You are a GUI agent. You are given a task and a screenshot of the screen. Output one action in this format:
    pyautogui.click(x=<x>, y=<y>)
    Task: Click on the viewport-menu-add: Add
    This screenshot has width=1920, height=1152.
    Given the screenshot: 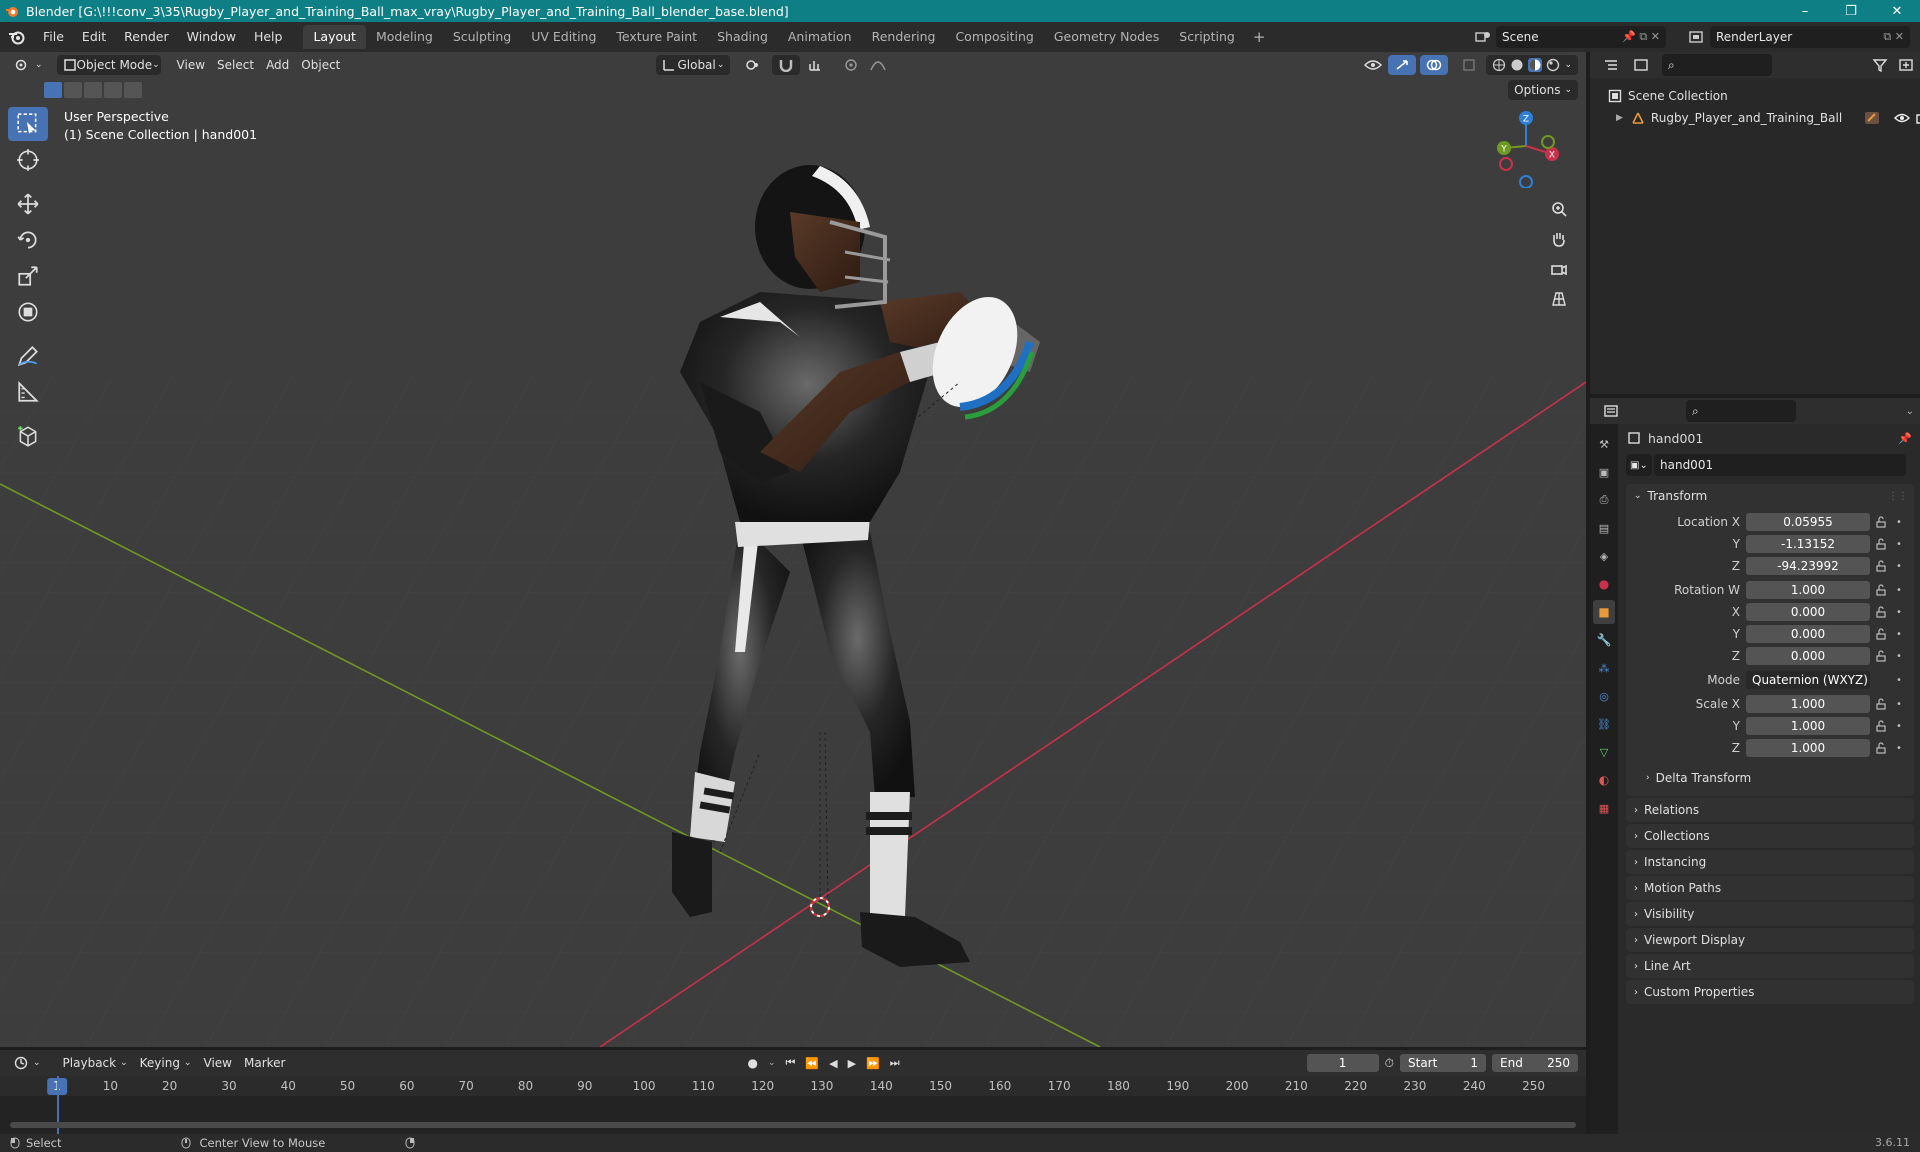 What is the action you would take?
    pyautogui.click(x=277, y=65)
    